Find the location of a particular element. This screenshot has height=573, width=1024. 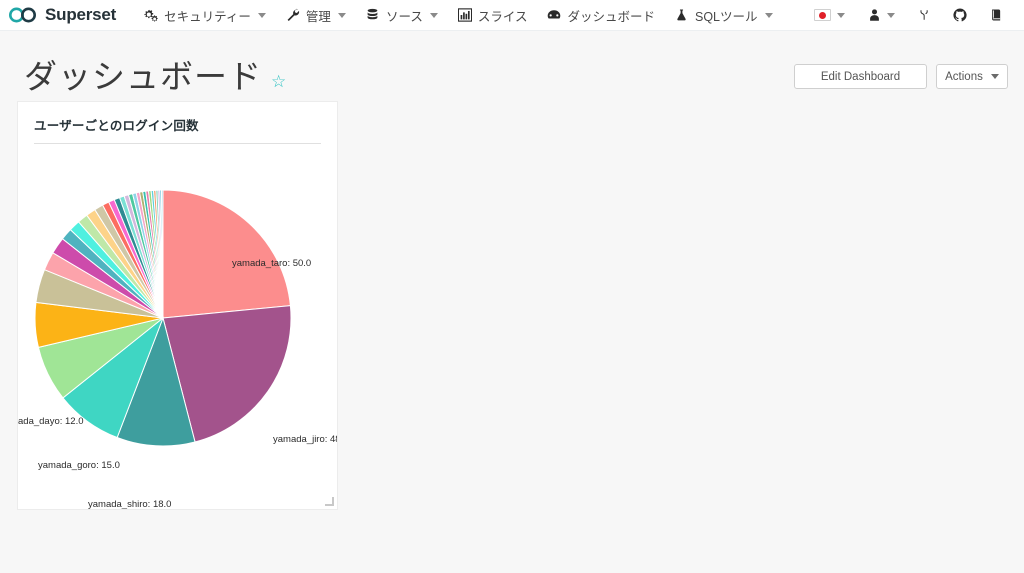

github-link is located at coordinates (960, 15).